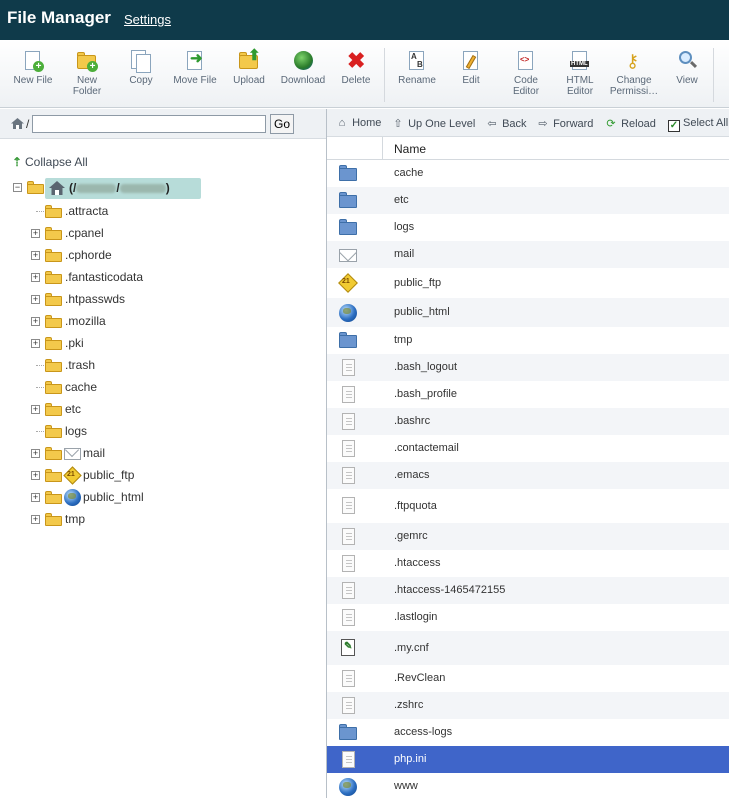  What do you see at coordinates (528, 227) in the screenshot?
I see `table-row: logs` at bounding box center [528, 227].